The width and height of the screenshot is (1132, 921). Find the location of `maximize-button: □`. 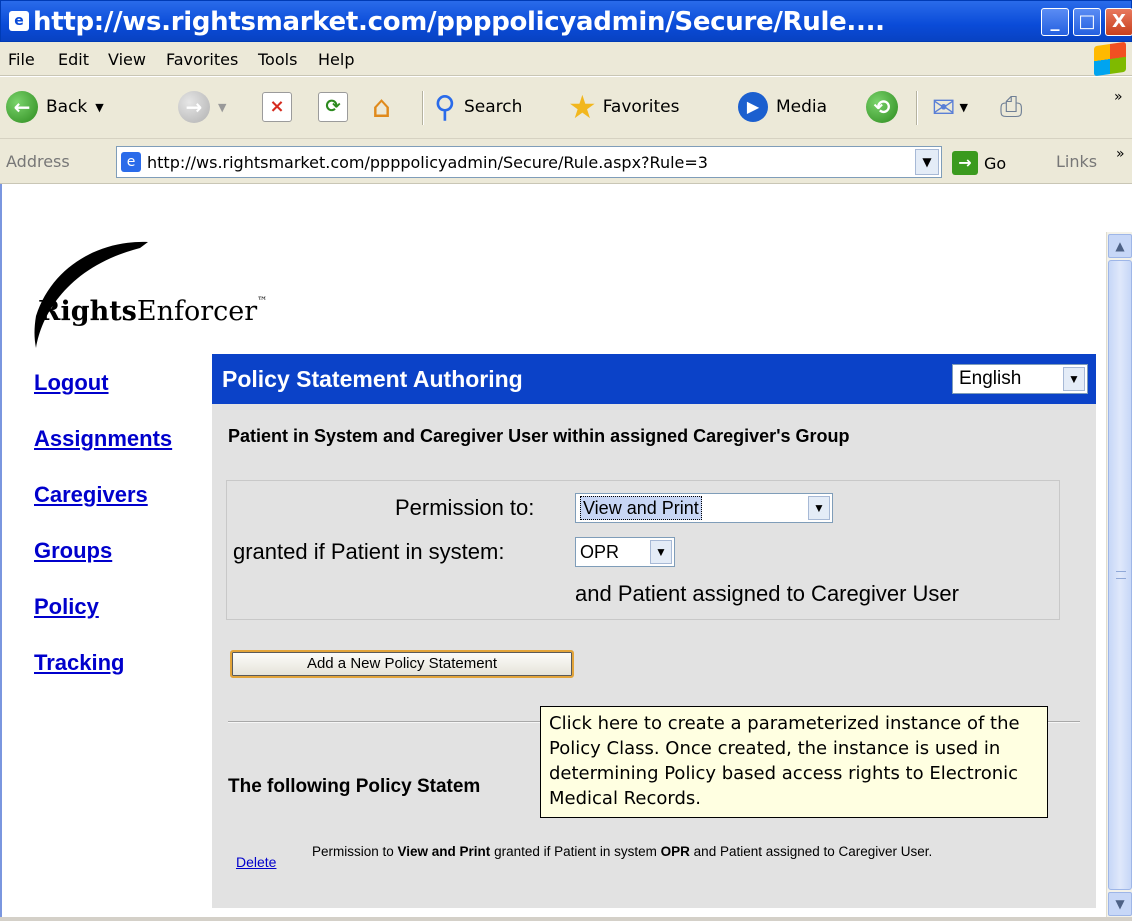

maximize-button: □ is located at coordinates (1087, 22).